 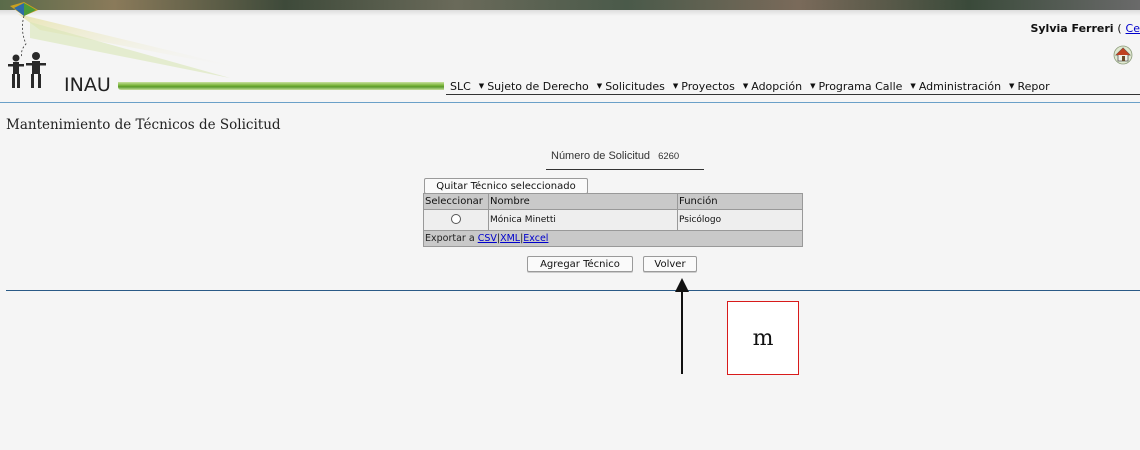 I want to click on numero-solicitud: Número de Solicitud 6260, so click(x=615, y=156).